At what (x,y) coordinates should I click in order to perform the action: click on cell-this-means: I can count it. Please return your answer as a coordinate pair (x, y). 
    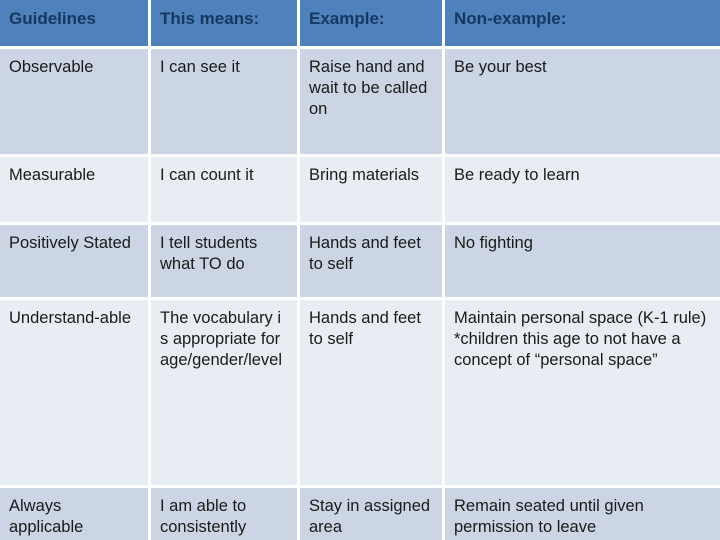
    Looking at the image, I should click on (224, 189).